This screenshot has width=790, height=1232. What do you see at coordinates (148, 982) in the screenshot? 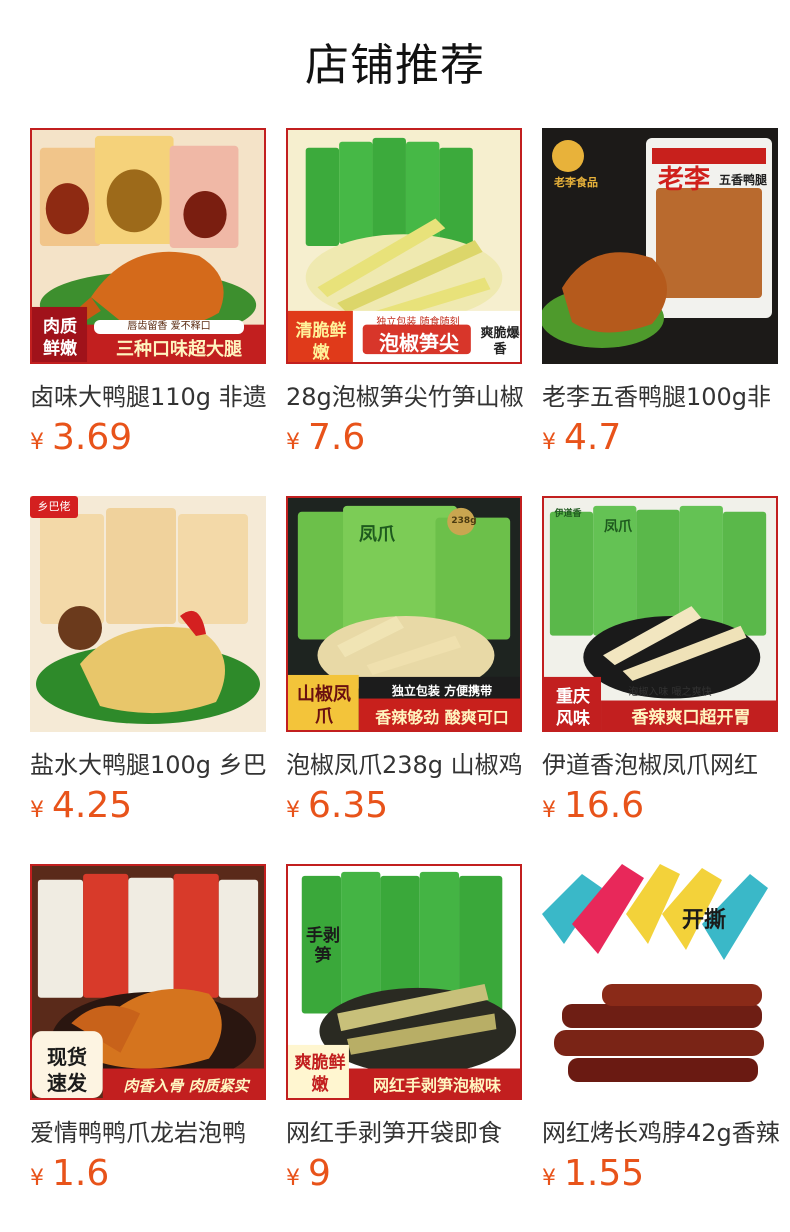
I see `duck-feet-product-image: 现货速发 肉香入骨 肉质紧实` at bounding box center [148, 982].